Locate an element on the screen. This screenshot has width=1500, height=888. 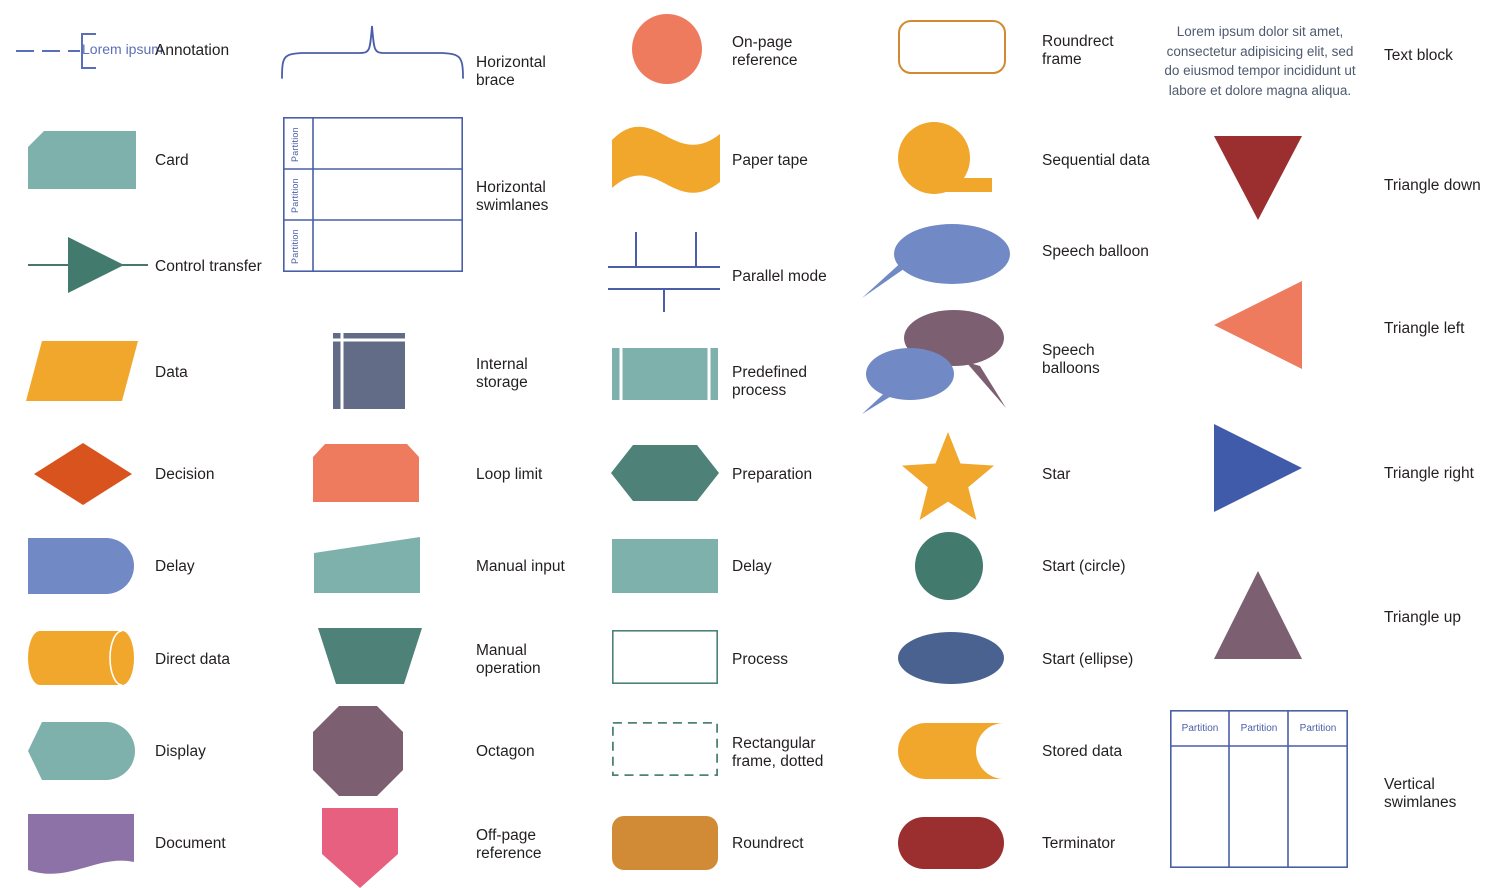
label-roundrect: Roundrect is located at coordinates (768, 843).